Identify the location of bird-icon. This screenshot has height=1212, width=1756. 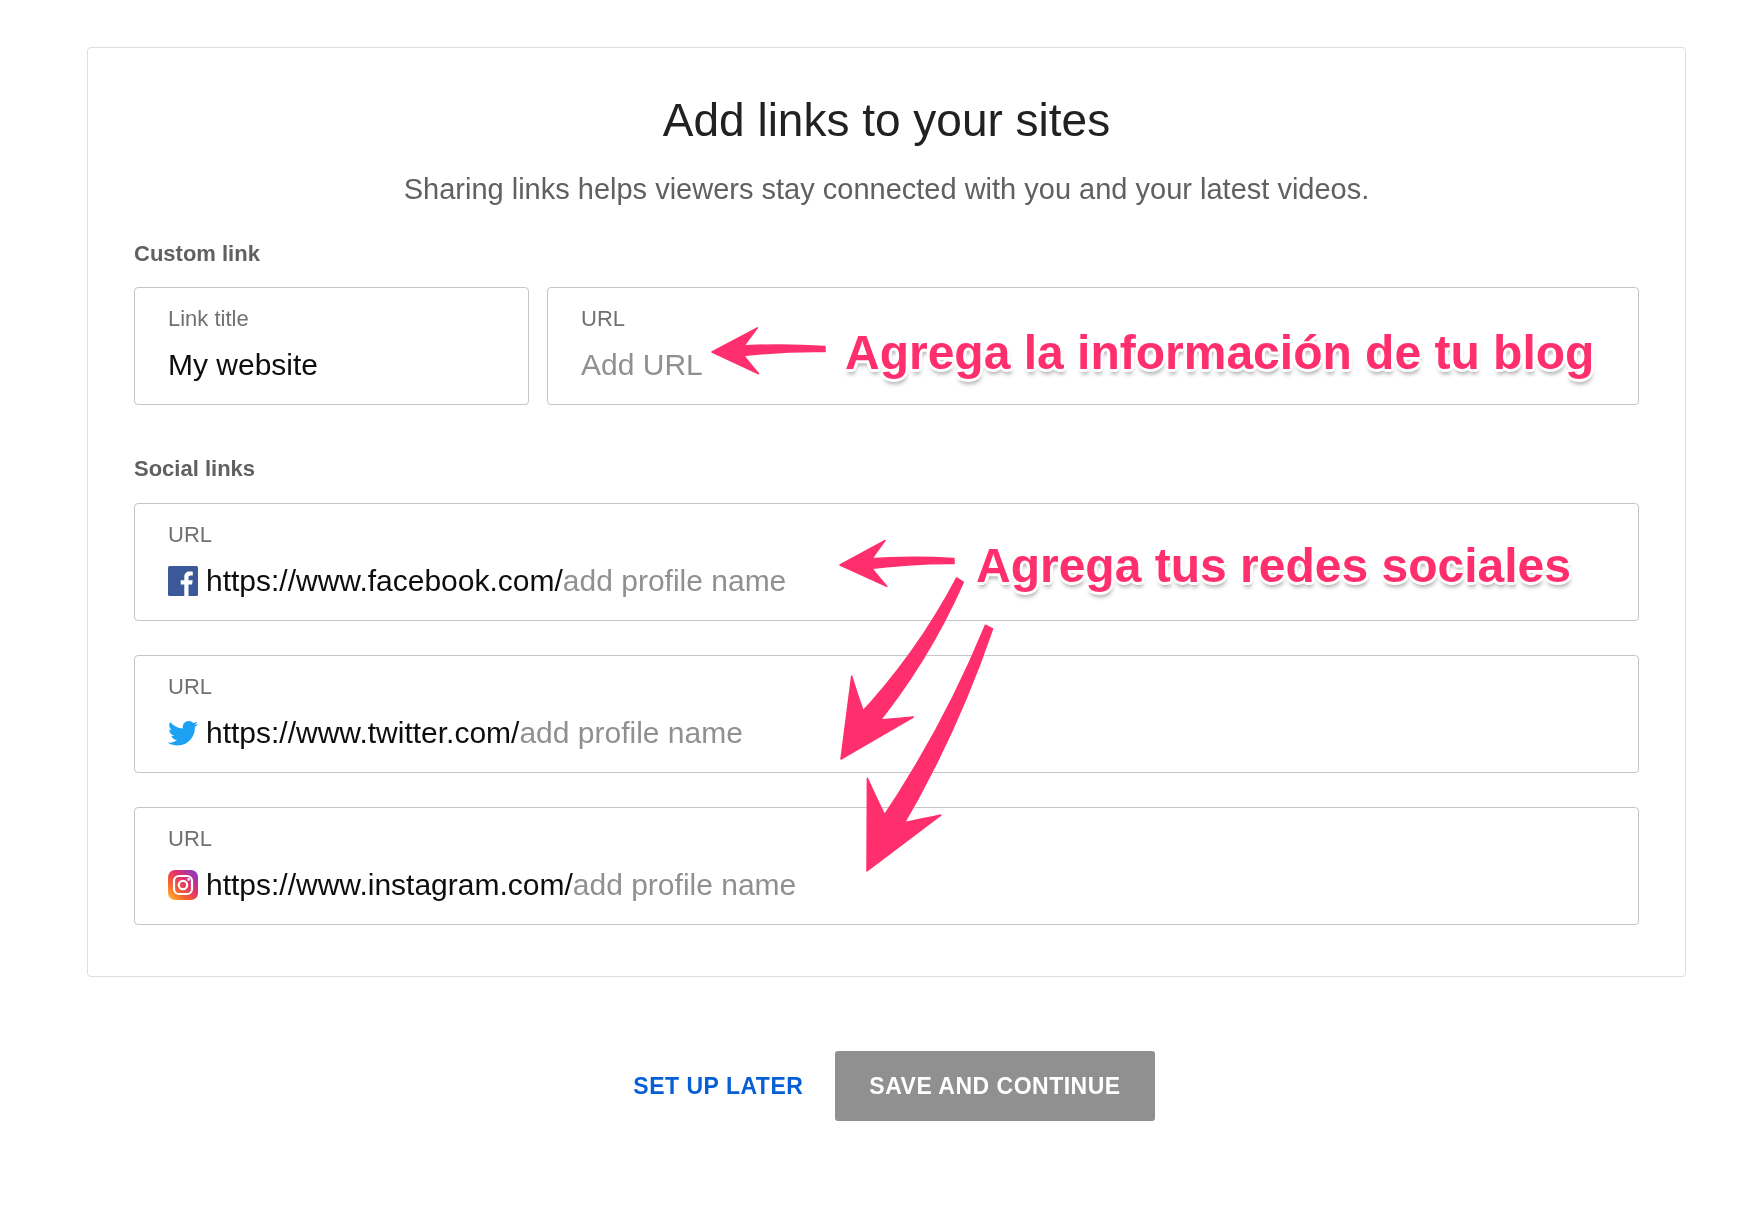
(183, 733).